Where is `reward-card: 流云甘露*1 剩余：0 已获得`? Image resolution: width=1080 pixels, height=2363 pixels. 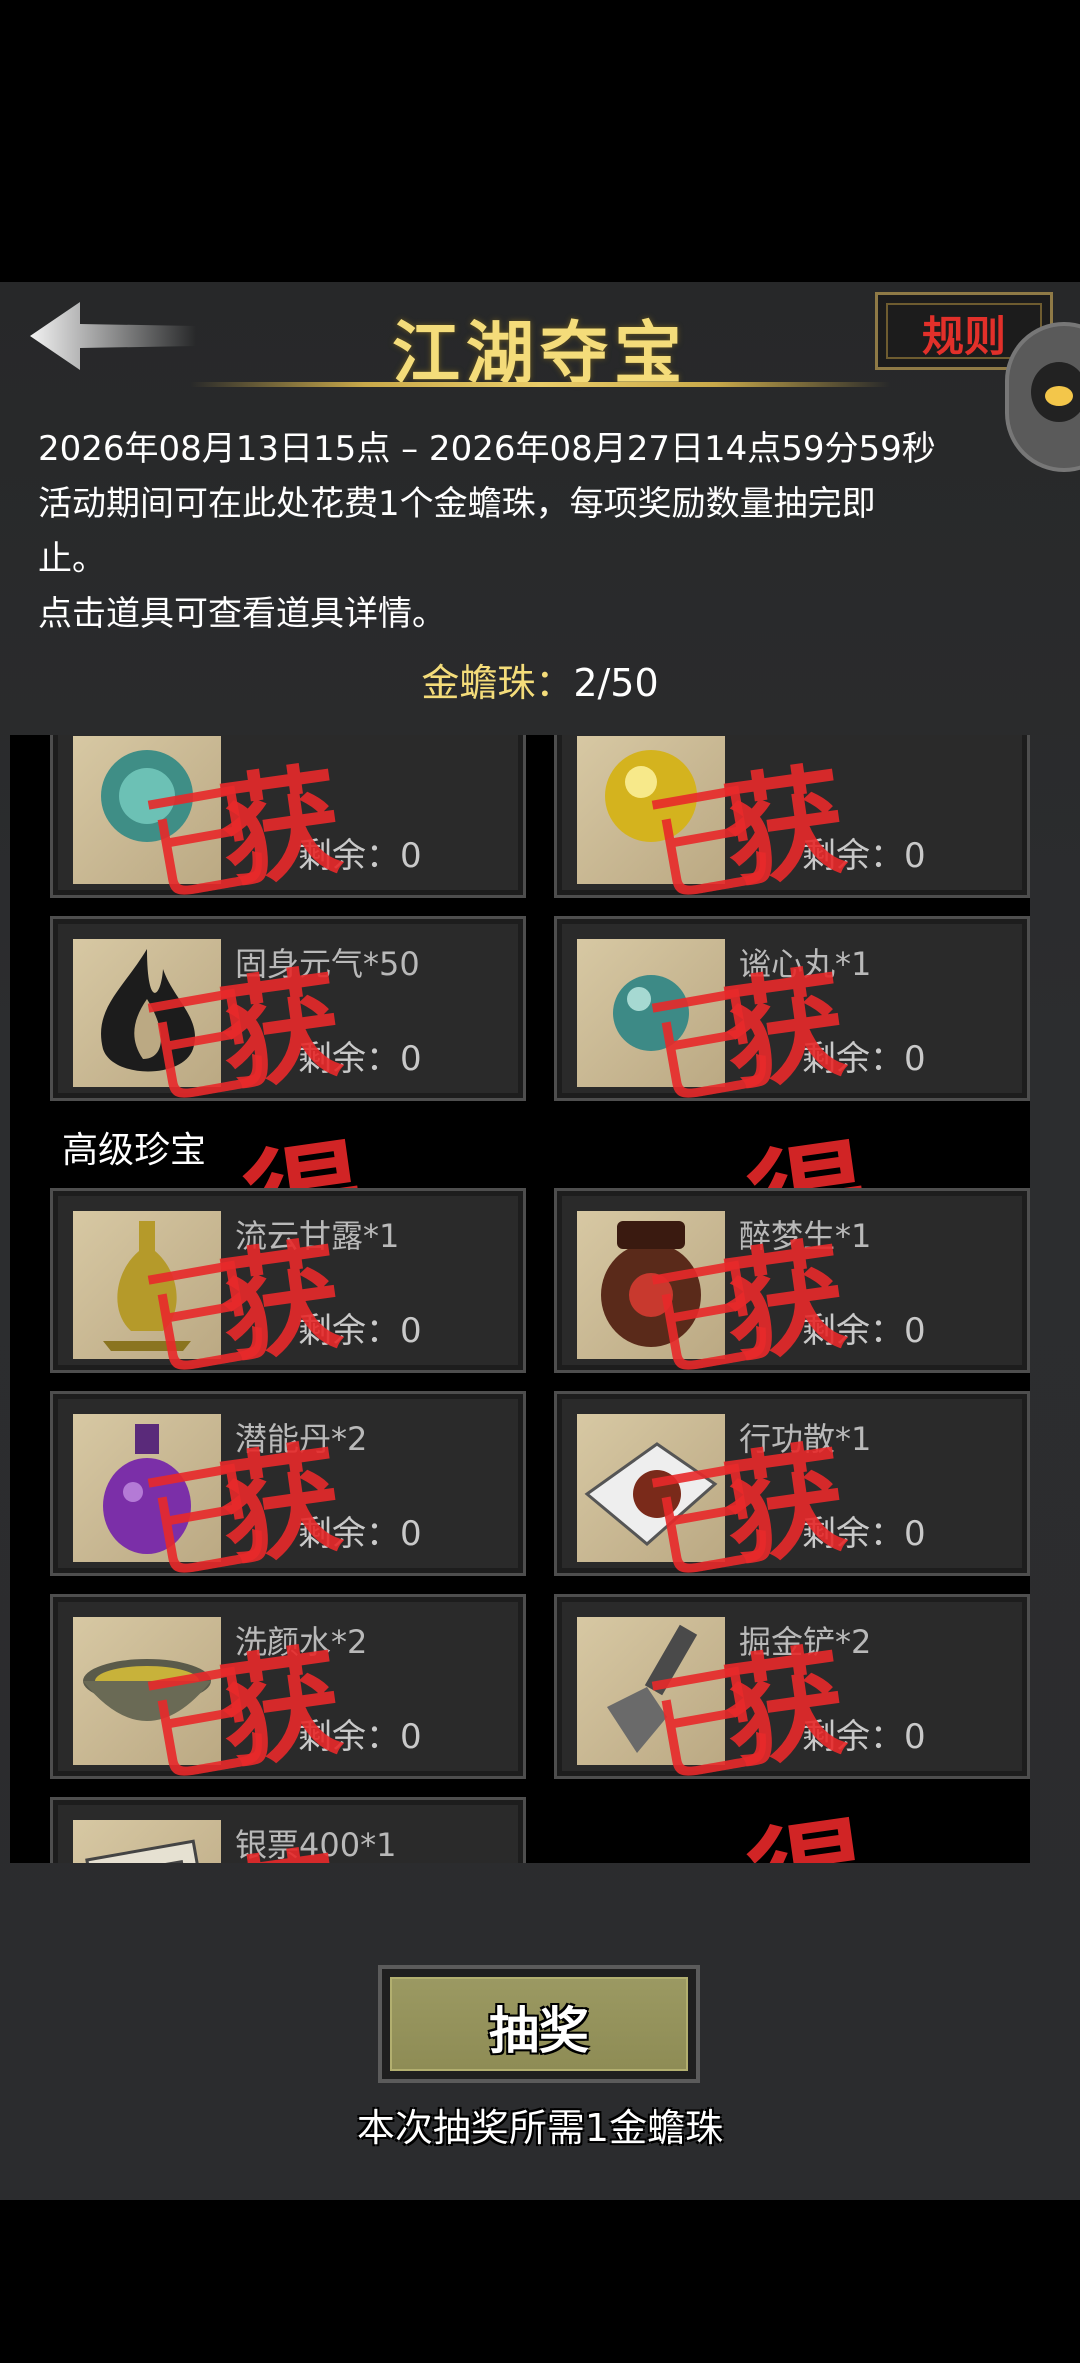
reward-card: 流云甘露*1 剩余：0 已获得 is located at coordinates (288, 1370).